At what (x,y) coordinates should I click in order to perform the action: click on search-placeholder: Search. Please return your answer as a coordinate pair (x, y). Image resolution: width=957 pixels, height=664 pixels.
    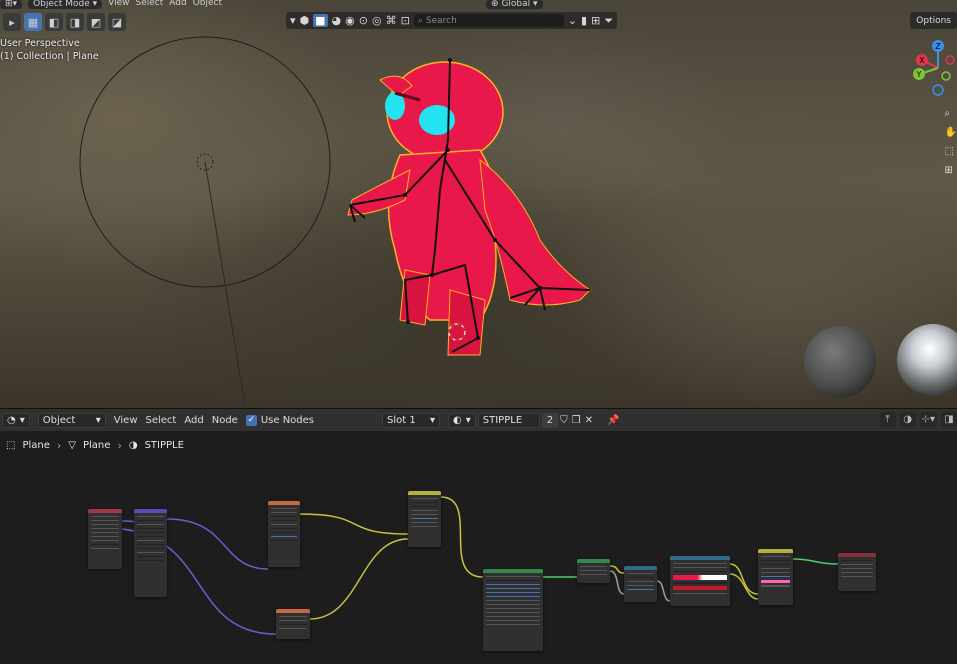
    Looking at the image, I should click on (441, 20).